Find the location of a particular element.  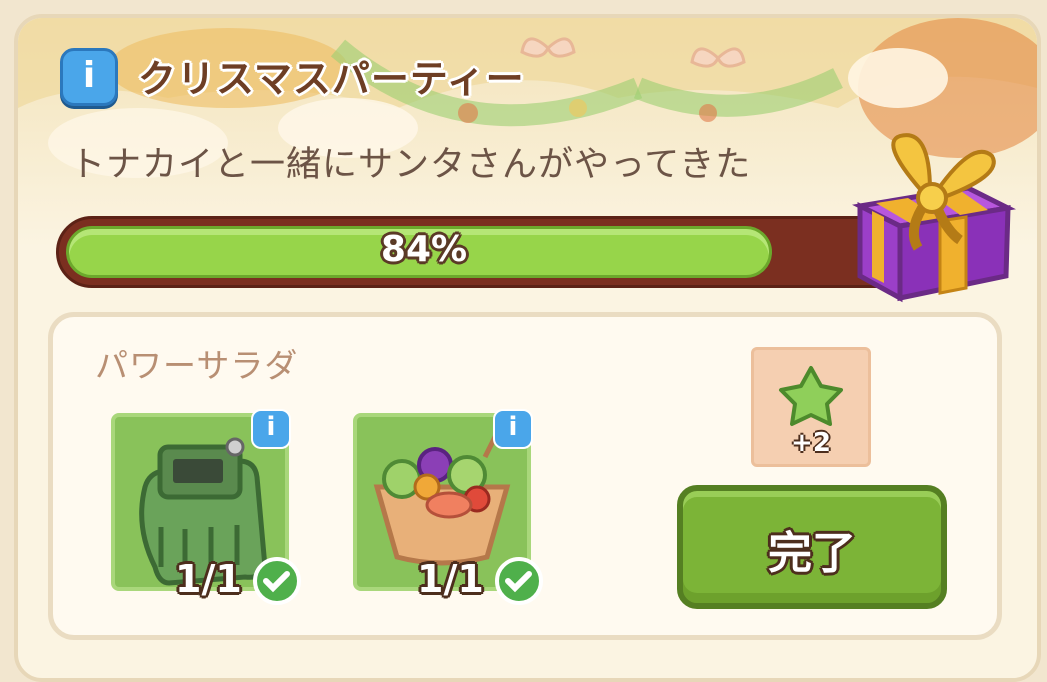

reward-slot: +2 is located at coordinates (811, 407).